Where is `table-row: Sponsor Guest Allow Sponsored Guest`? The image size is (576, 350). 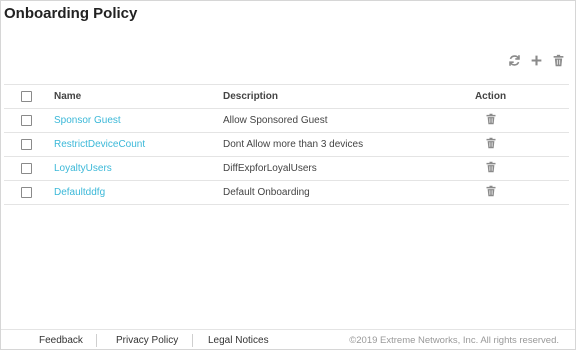
table-row: Sponsor Guest Allow Sponsored Guest is located at coordinates (286, 120).